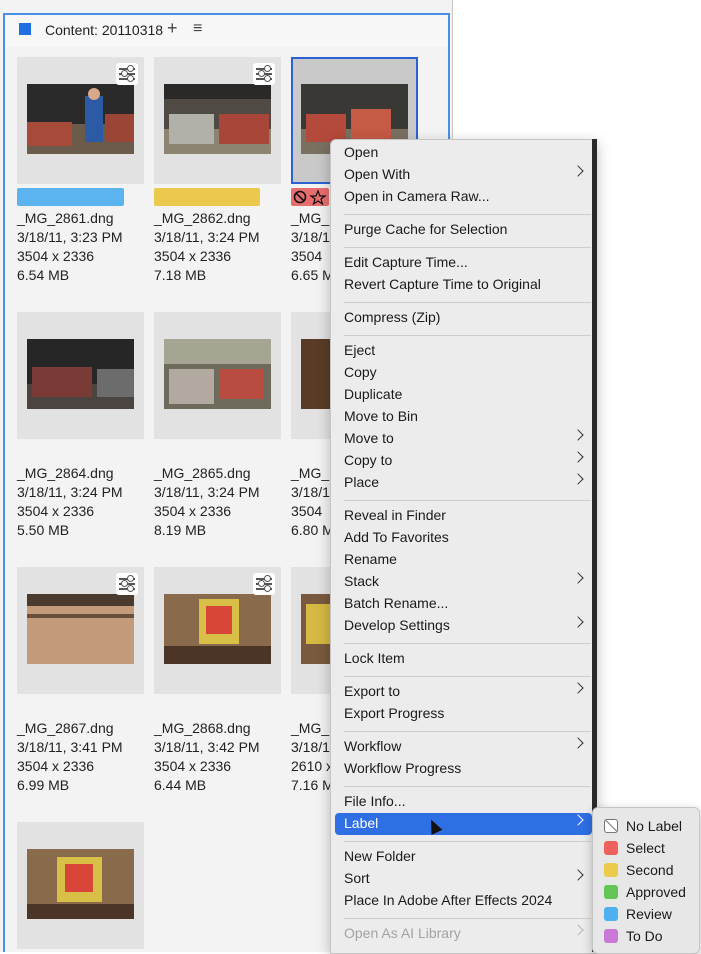 Image resolution: width=701 pixels, height=954 pixels. I want to click on menu-item-reveal-in-finder: Reveal in Finder, so click(463, 516).